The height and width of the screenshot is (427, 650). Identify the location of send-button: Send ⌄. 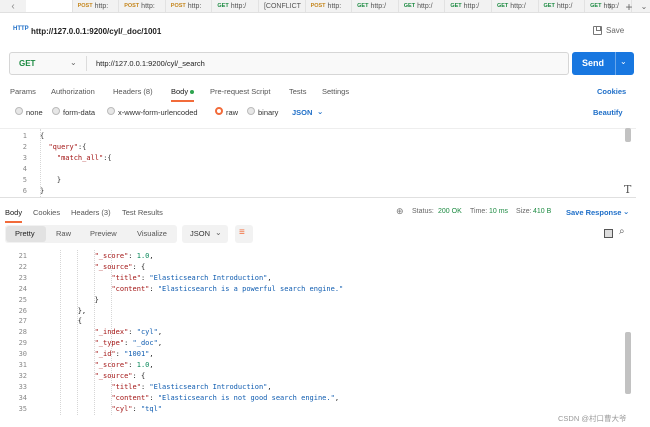
(603, 63).